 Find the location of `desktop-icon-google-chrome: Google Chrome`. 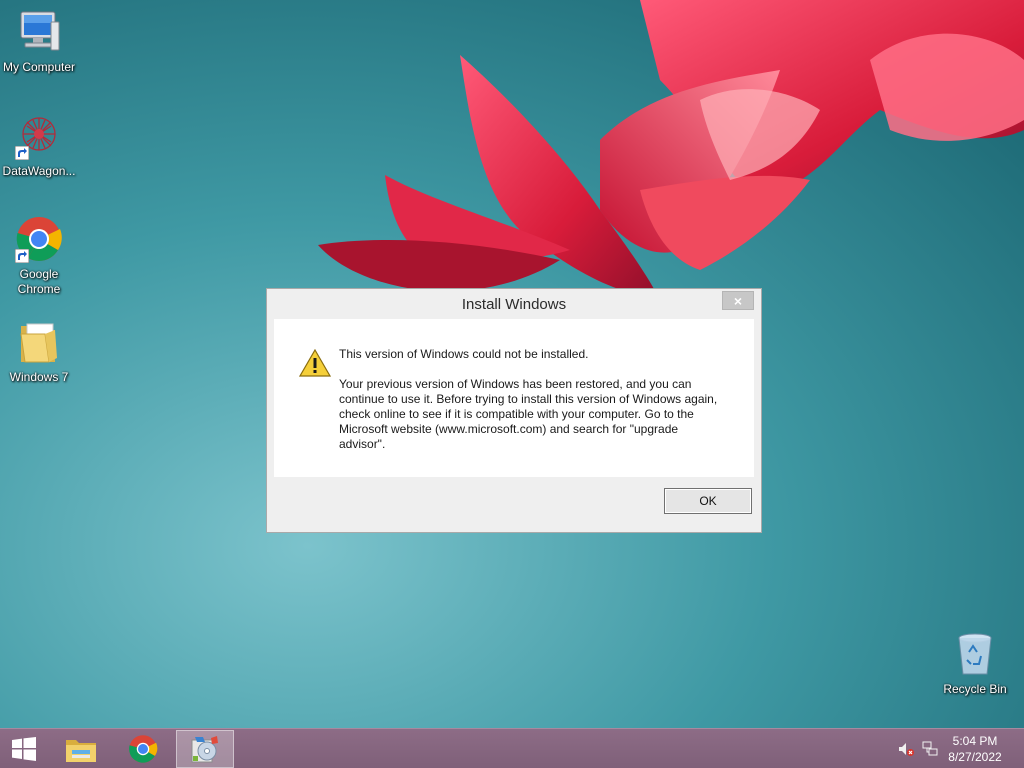

desktop-icon-google-chrome: Google Chrome is located at coordinates (39, 256).